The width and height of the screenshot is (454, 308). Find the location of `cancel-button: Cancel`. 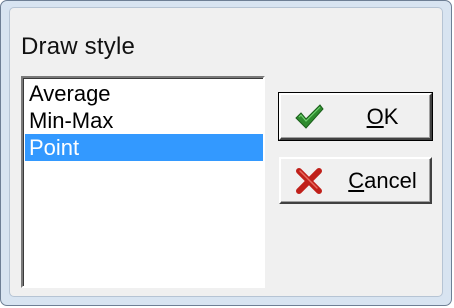

cancel-button: Cancel is located at coordinates (355, 180).